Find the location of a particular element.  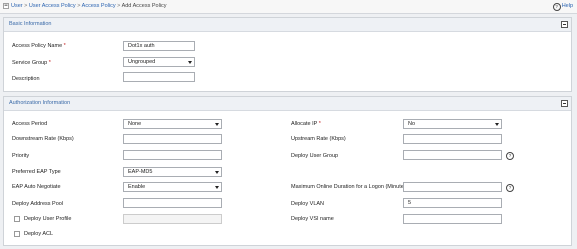

allocate-ip-select: No is located at coordinates (452, 124).